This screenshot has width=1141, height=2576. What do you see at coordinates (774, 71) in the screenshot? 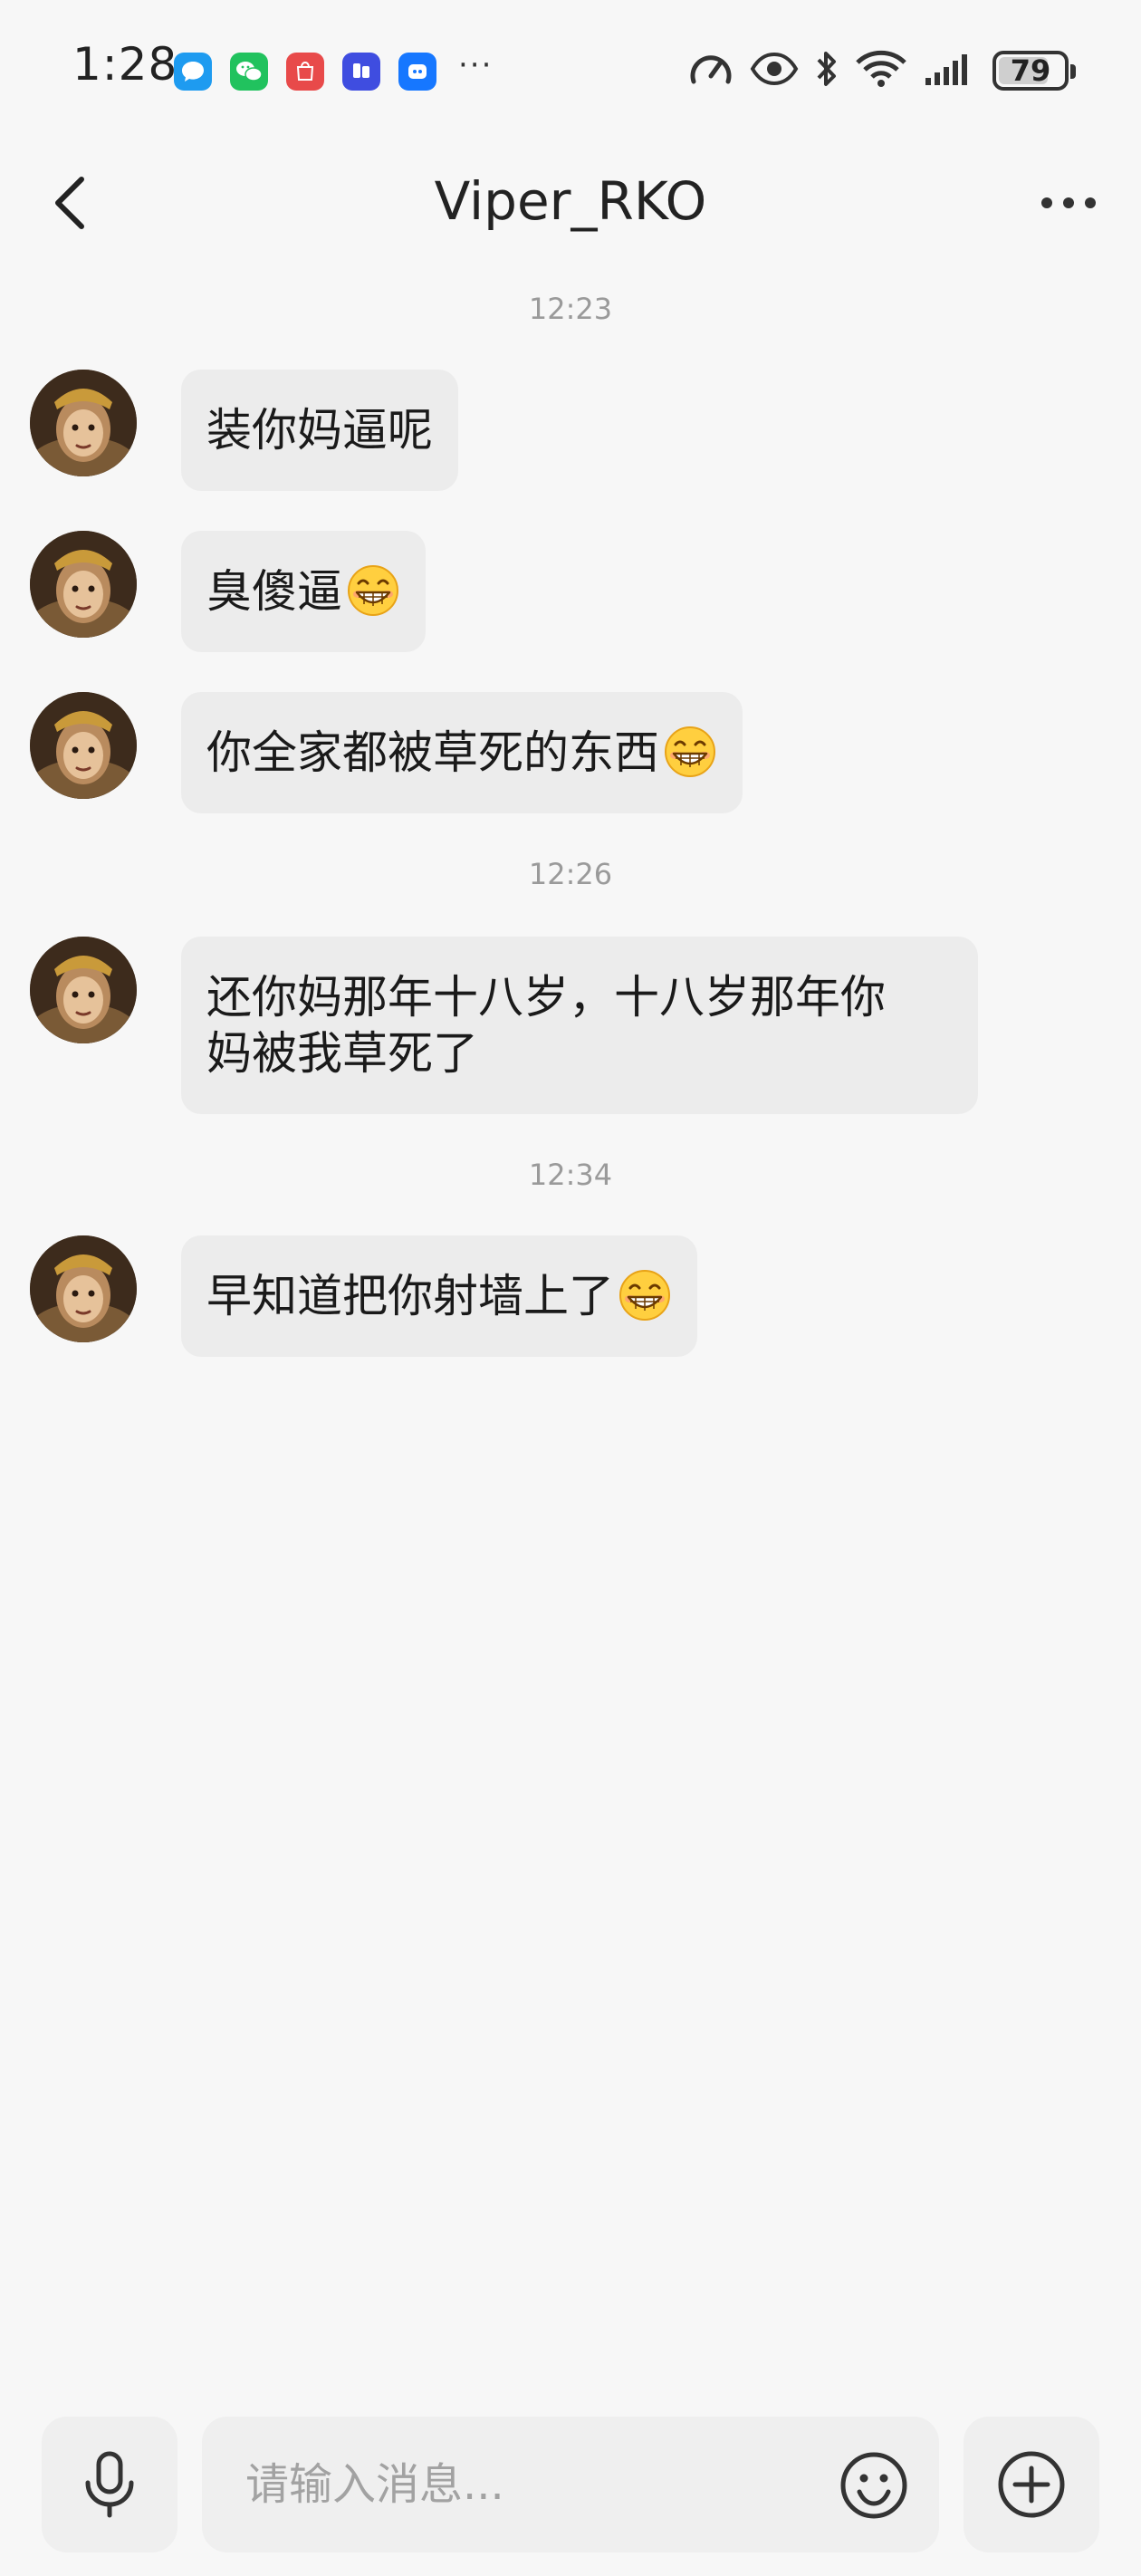
I see `eye-comfort-icon` at bounding box center [774, 71].